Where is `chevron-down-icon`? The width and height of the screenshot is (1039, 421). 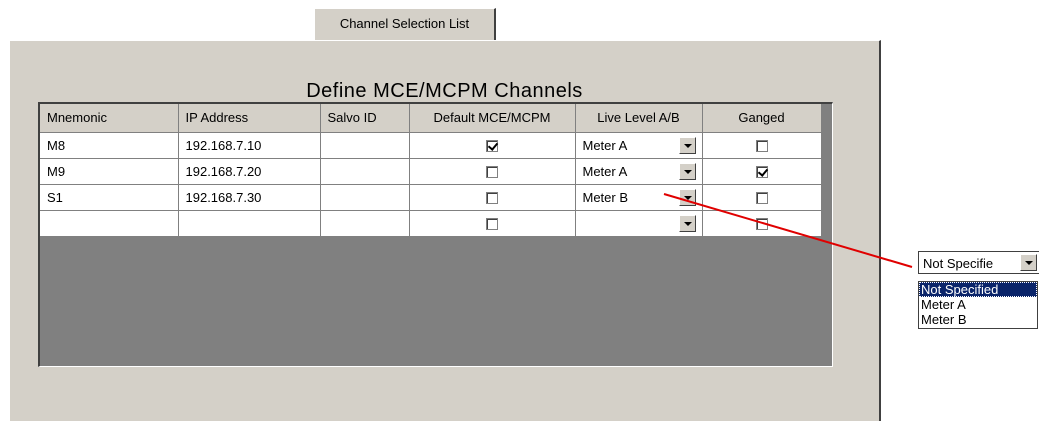
chevron-down-icon is located at coordinates (1028, 262).